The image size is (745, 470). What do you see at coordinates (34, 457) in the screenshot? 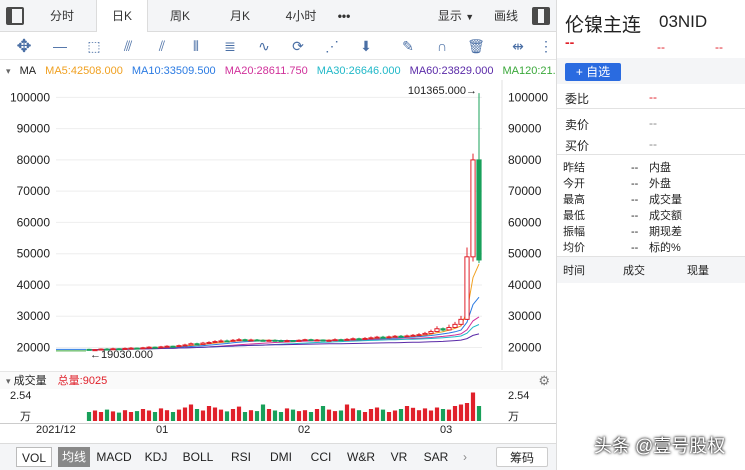
I see `tab-vol: VOL` at bounding box center [34, 457].